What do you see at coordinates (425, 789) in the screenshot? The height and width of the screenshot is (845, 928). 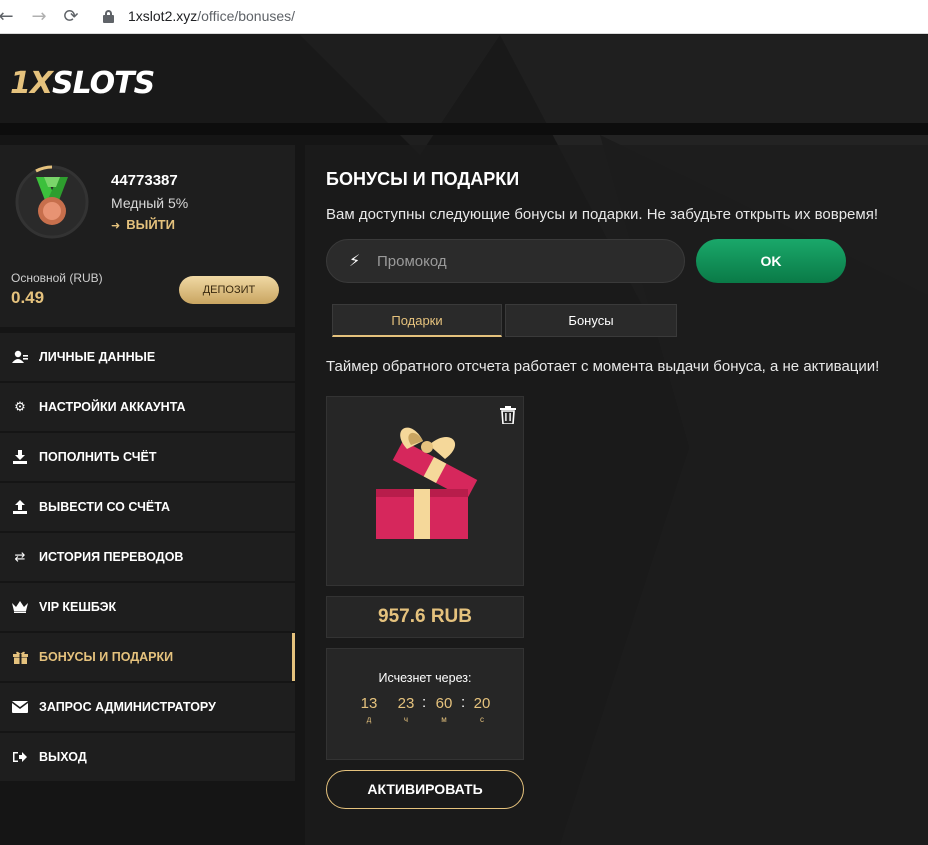 I see `activate-button: АКТИВИРОВАТЬ` at bounding box center [425, 789].